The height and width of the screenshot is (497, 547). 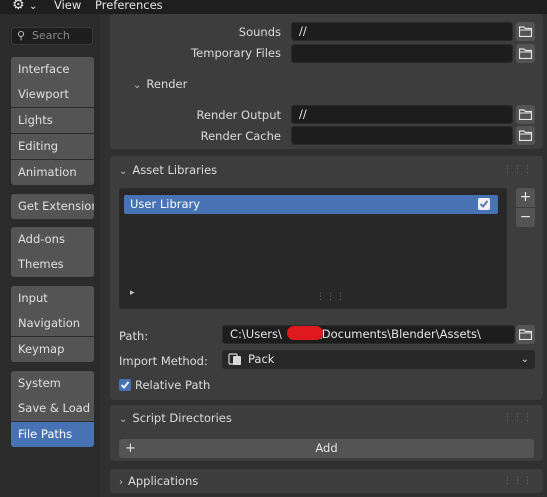 I want to click on add-script-directory-button: + Add, so click(x=326, y=448).